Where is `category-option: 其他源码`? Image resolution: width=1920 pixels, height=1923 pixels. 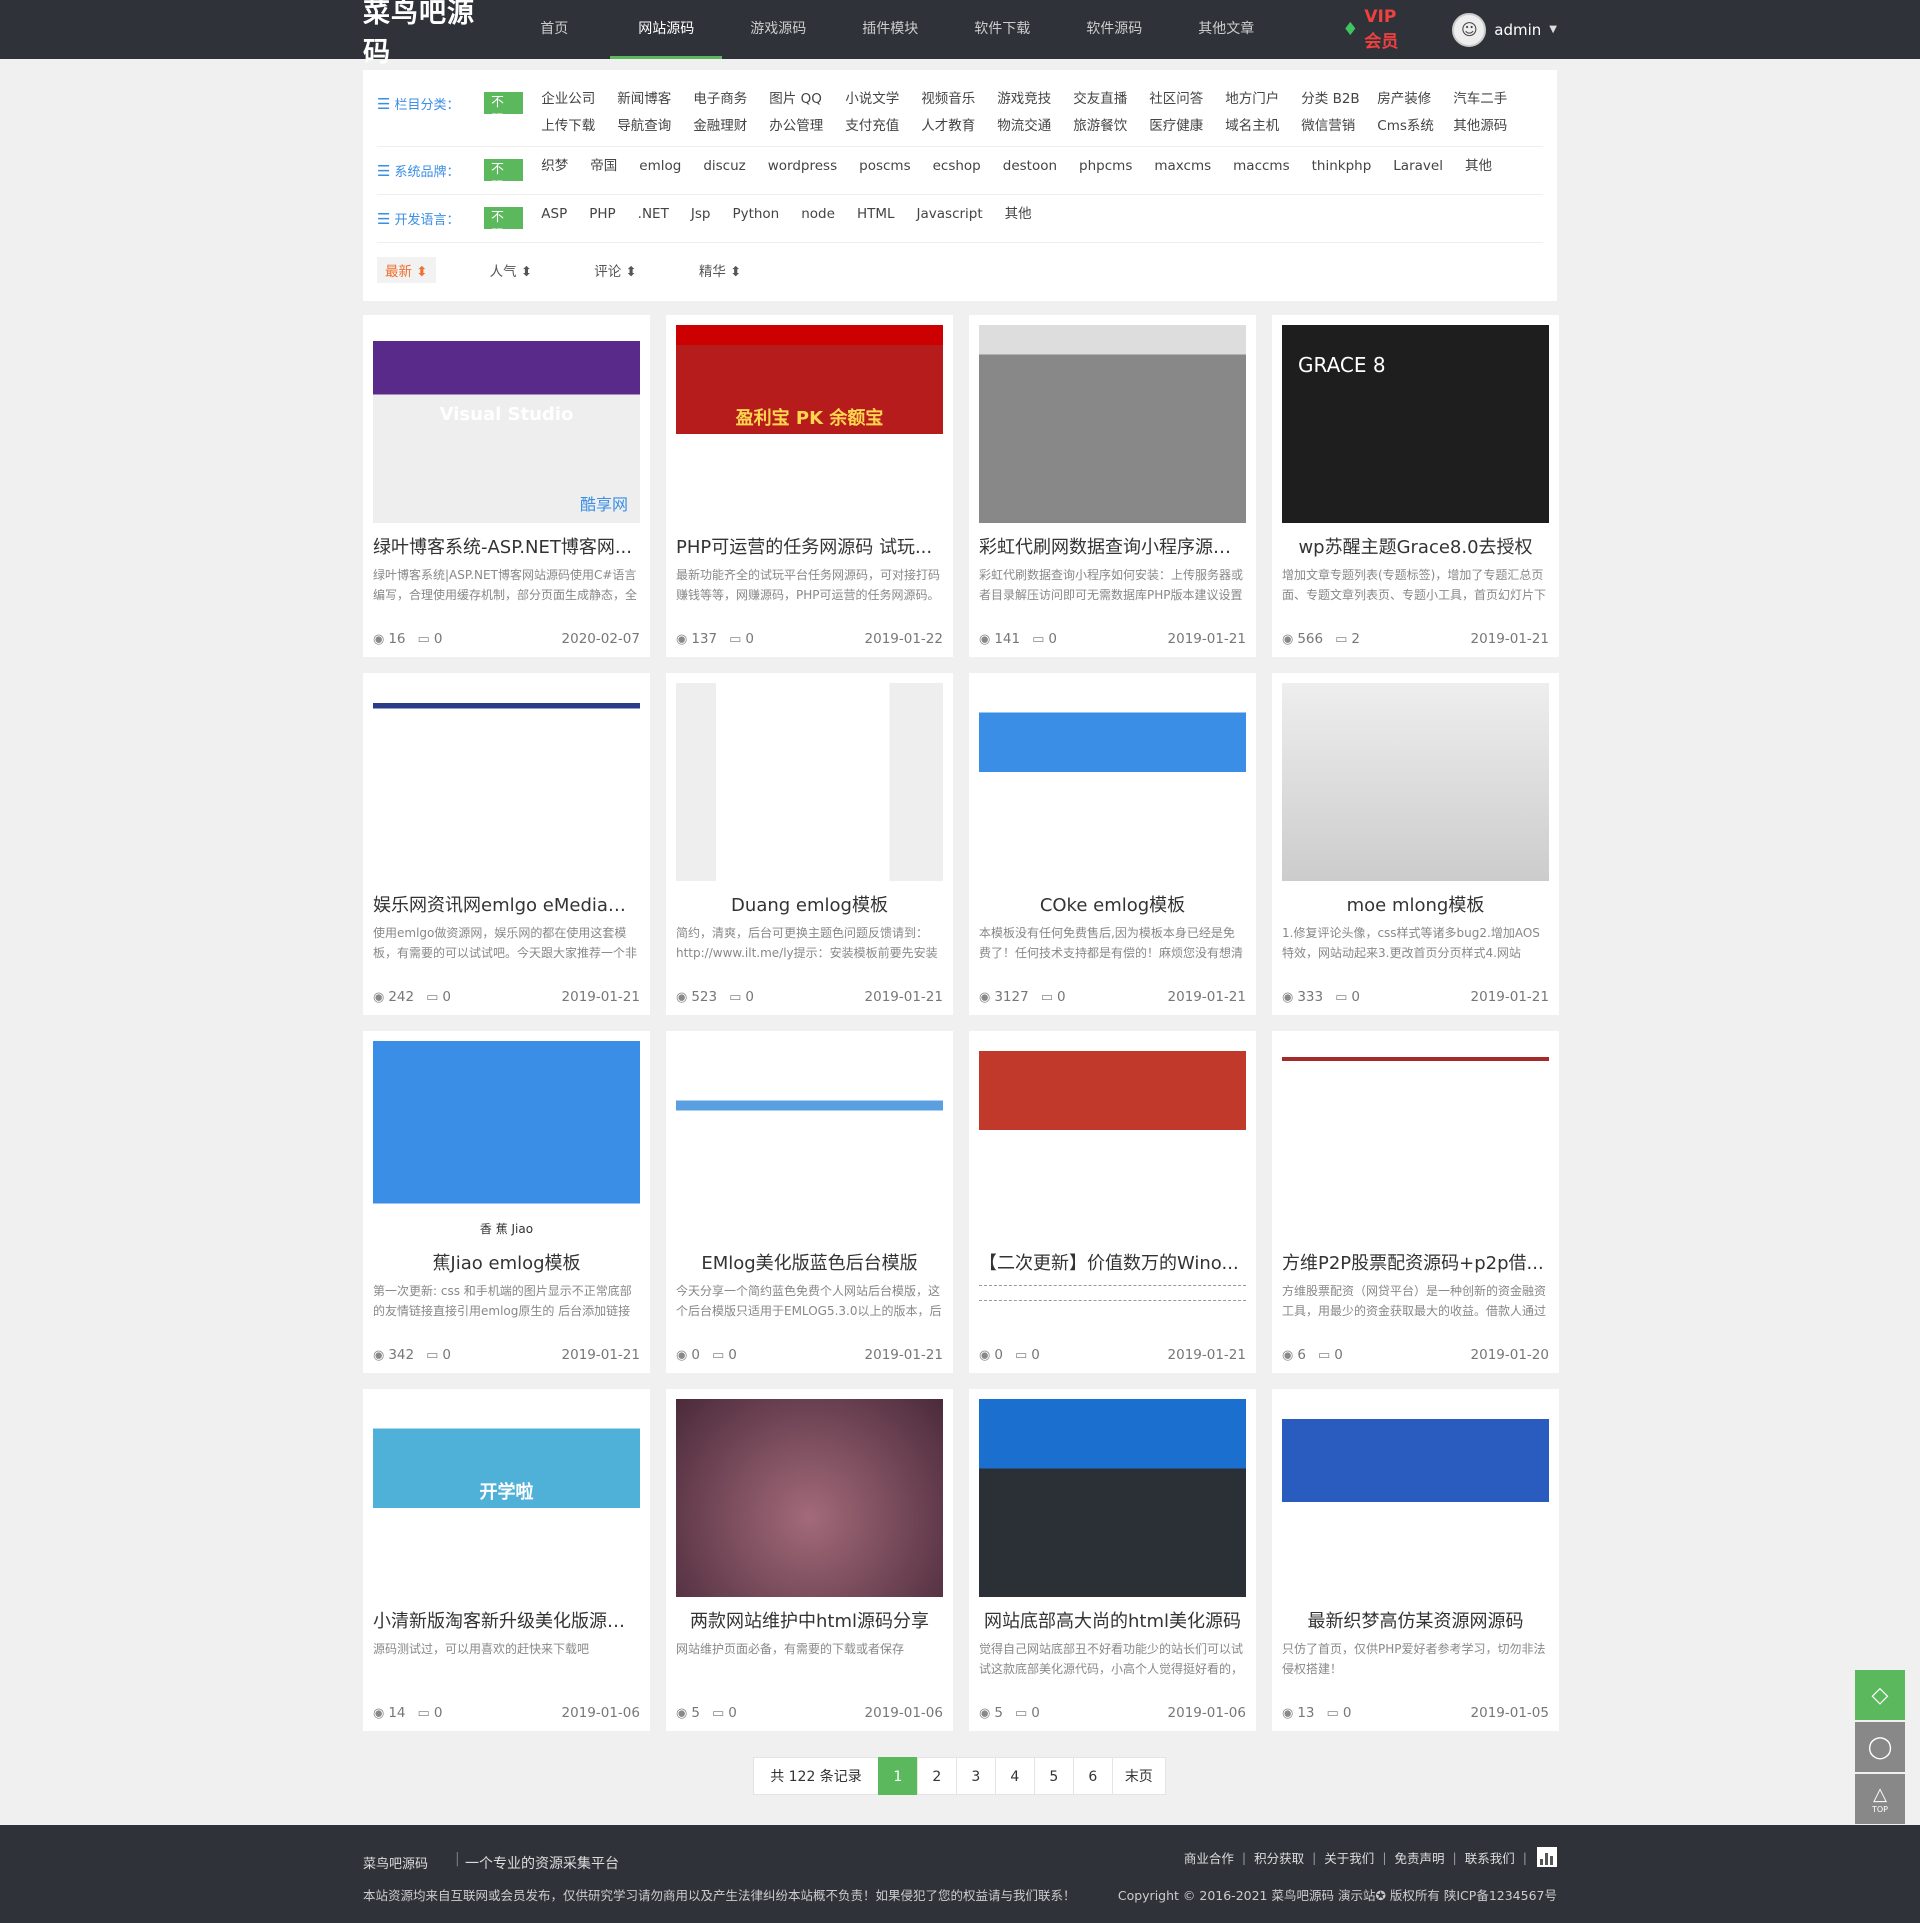
category-option: 其他源码 is located at coordinates (1491, 126).